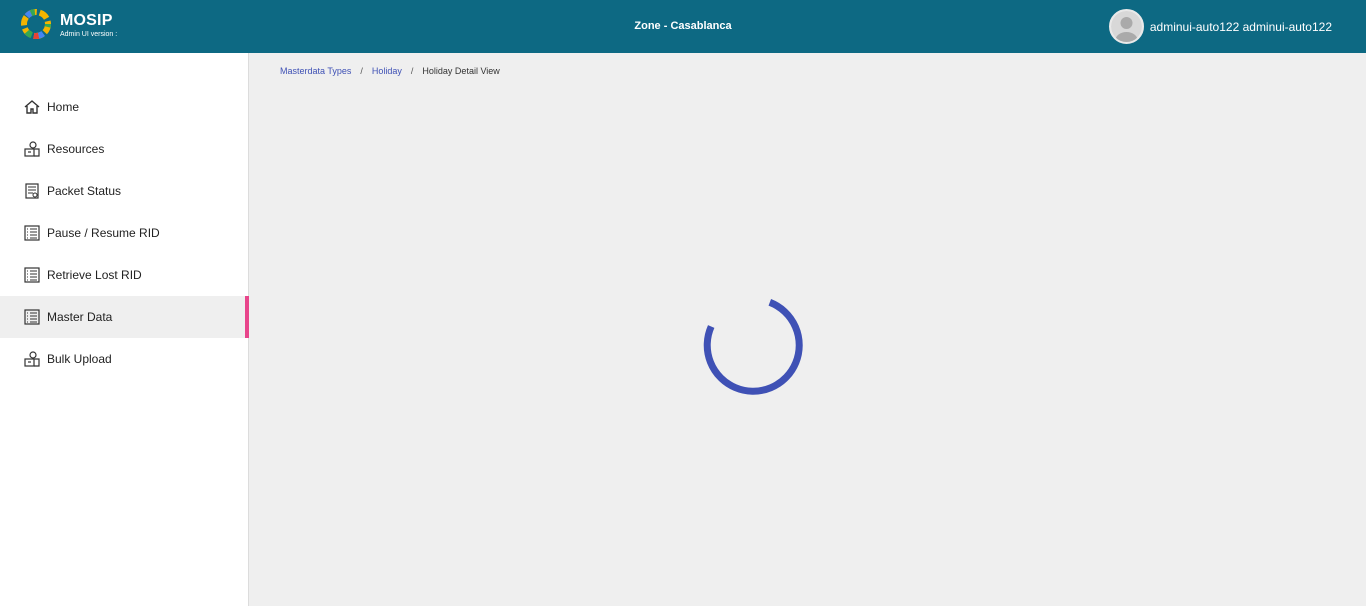 This screenshot has width=1366, height=606. I want to click on breadcrumb-holiday: Holiday, so click(387, 71).